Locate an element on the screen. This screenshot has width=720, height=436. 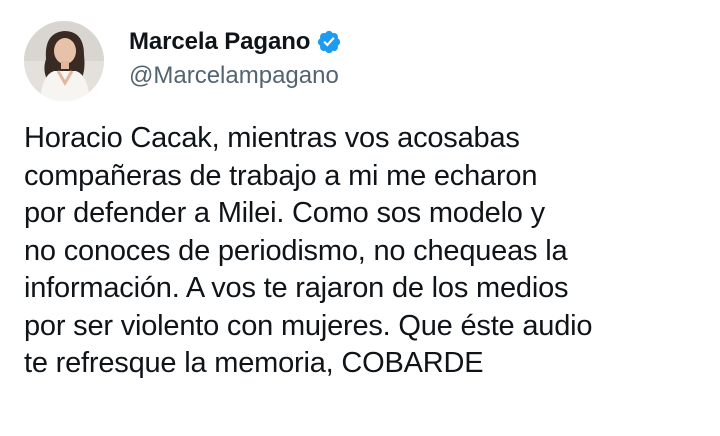
profile-photo is located at coordinates (64, 61).